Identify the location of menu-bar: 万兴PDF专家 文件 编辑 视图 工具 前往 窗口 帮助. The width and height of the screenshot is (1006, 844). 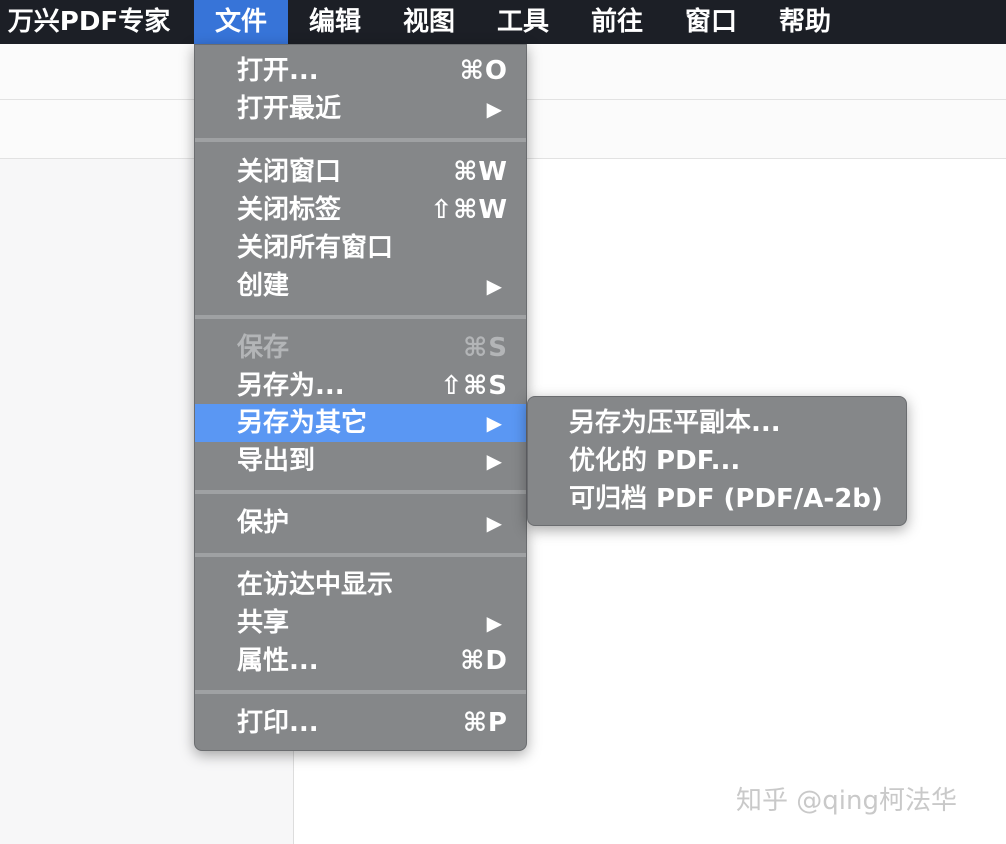
(503, 22).